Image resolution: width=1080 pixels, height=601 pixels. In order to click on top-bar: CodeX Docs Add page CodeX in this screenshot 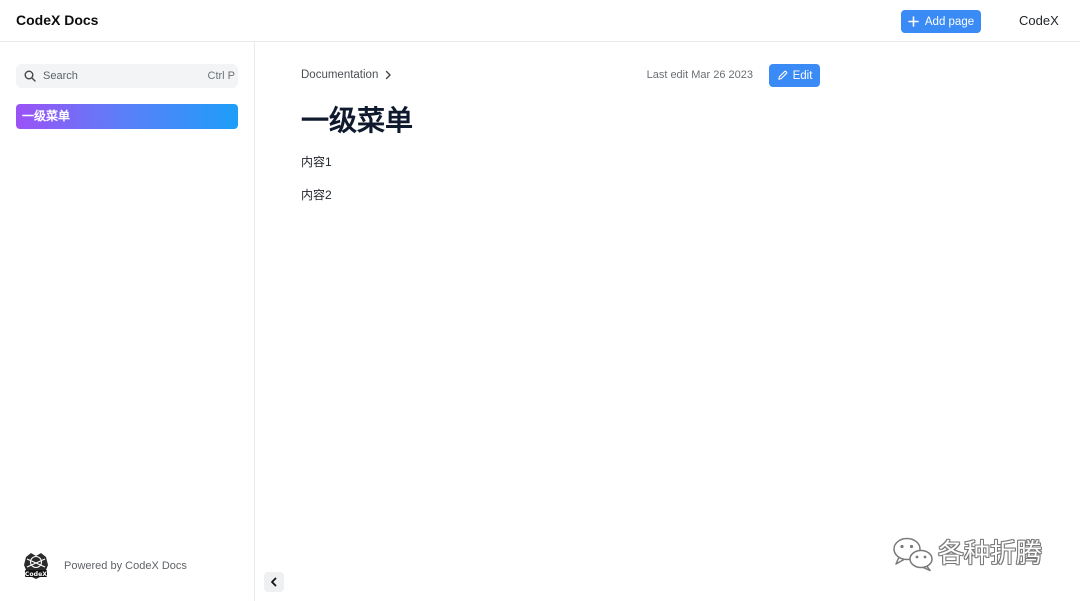, I will do `click(540, 21)`.